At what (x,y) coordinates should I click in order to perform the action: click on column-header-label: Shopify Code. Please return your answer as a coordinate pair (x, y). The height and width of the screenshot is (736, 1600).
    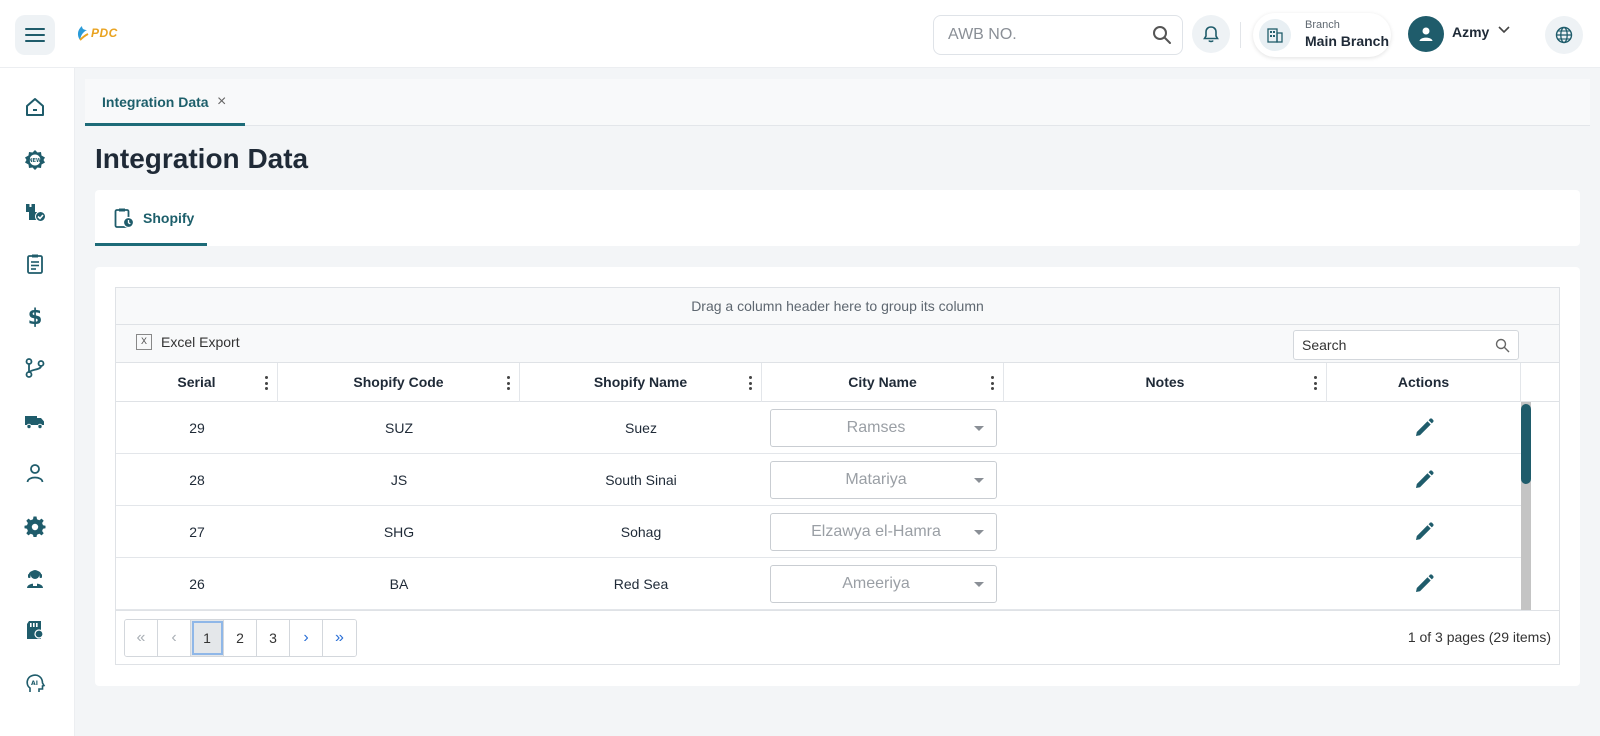
    Looking at the image, I should click on (398, 382).